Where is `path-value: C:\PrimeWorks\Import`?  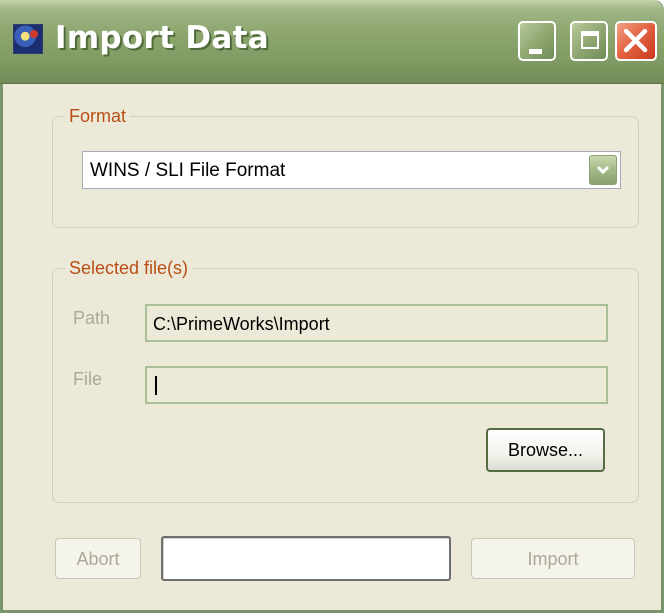 path-value: C:\PrimeWorks\Import is located at coordinates (241, 324).